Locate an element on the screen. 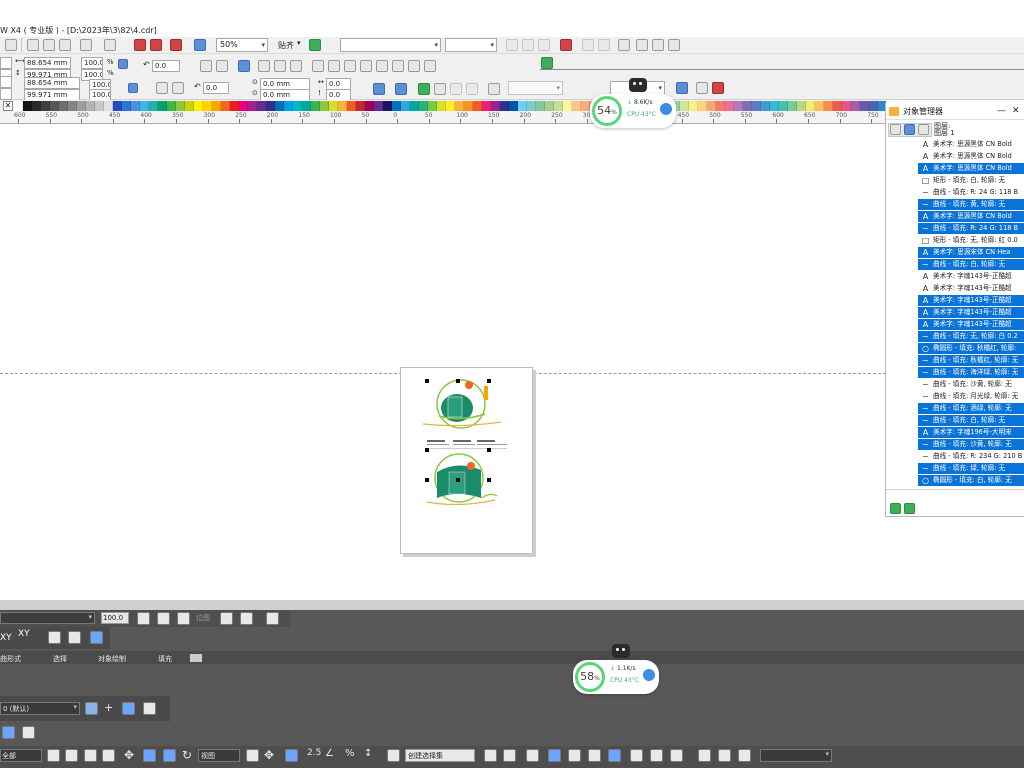 The image size is (1024, 768). paint-icon is located at coordinates (8, 732).